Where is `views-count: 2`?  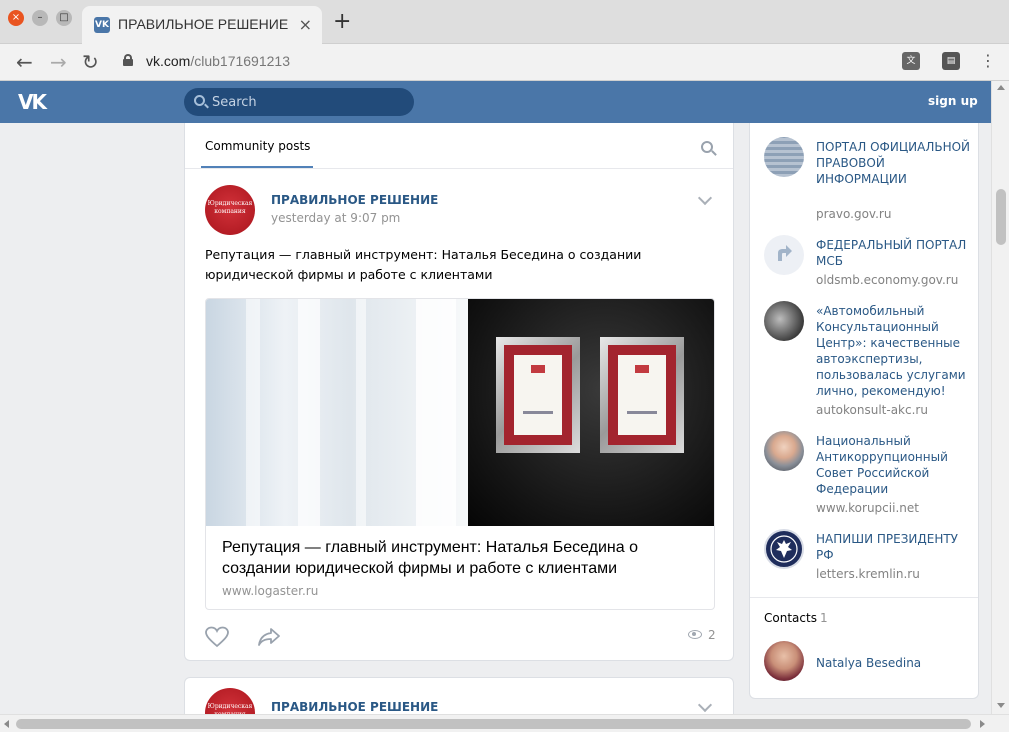
views-count: 2 is located at coordinates (712, 635).